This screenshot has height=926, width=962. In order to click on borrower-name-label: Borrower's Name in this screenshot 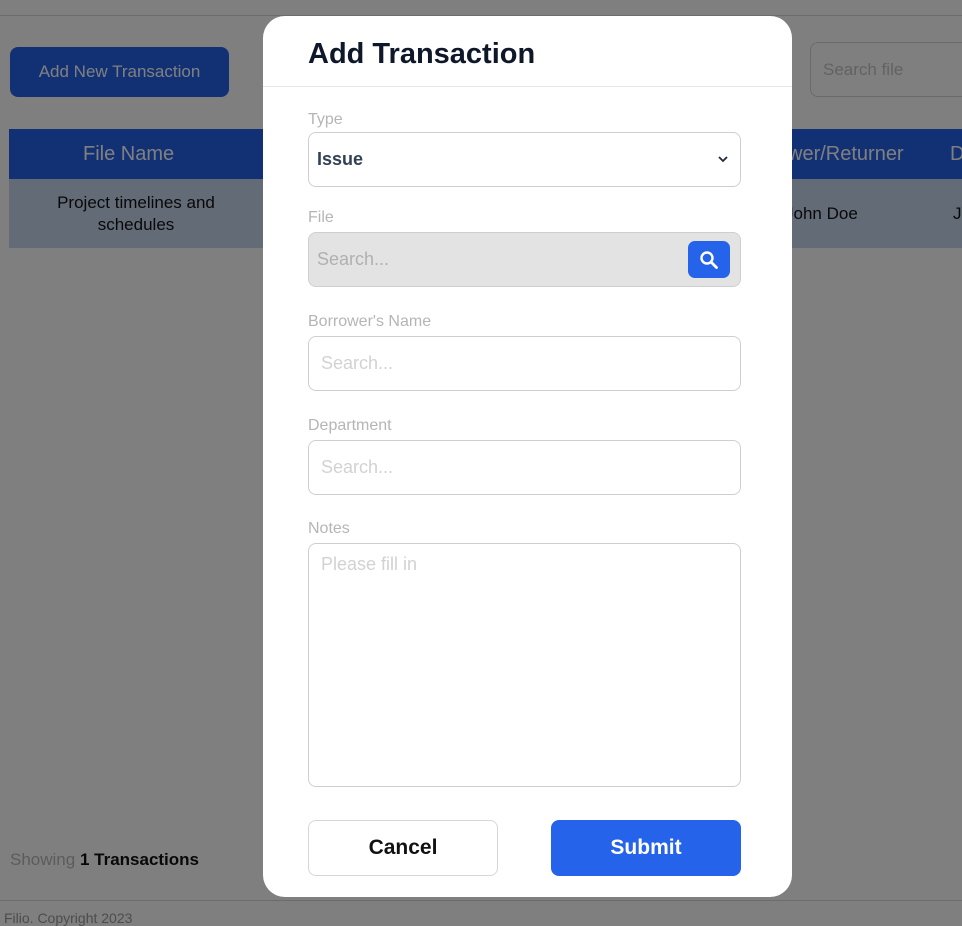, I will do `click(370, 321)`.